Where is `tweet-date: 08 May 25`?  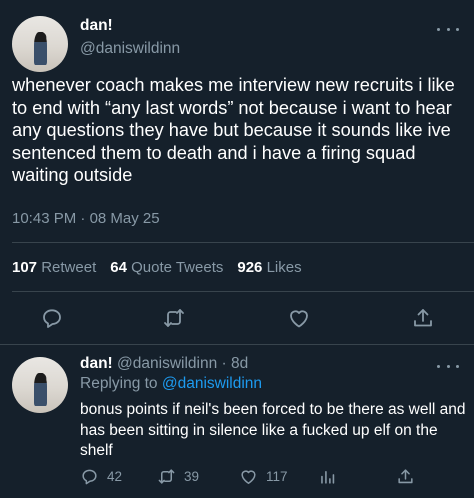
tweet-date: 08 May 25 is located at coordinates (124, 218).